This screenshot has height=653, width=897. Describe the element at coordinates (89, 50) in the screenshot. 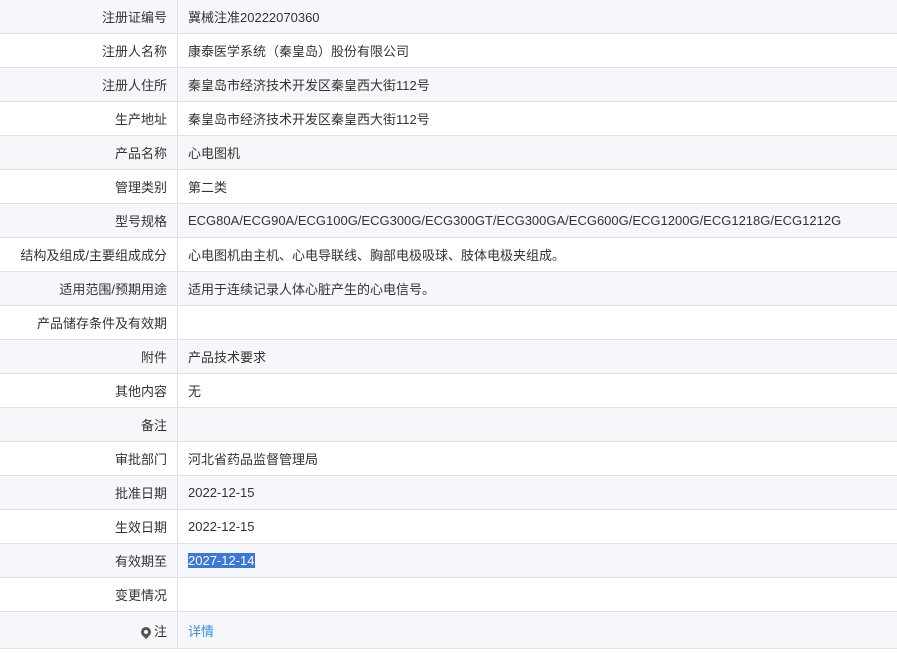

I see `row-label-registrant-name: 注册人名称` at that location.